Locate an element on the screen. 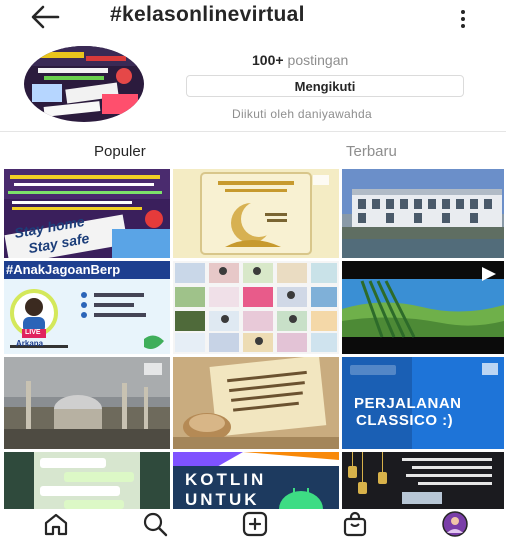 This screenshot has width=506, height=539. nav-shop is located at coordinates (355, 524).